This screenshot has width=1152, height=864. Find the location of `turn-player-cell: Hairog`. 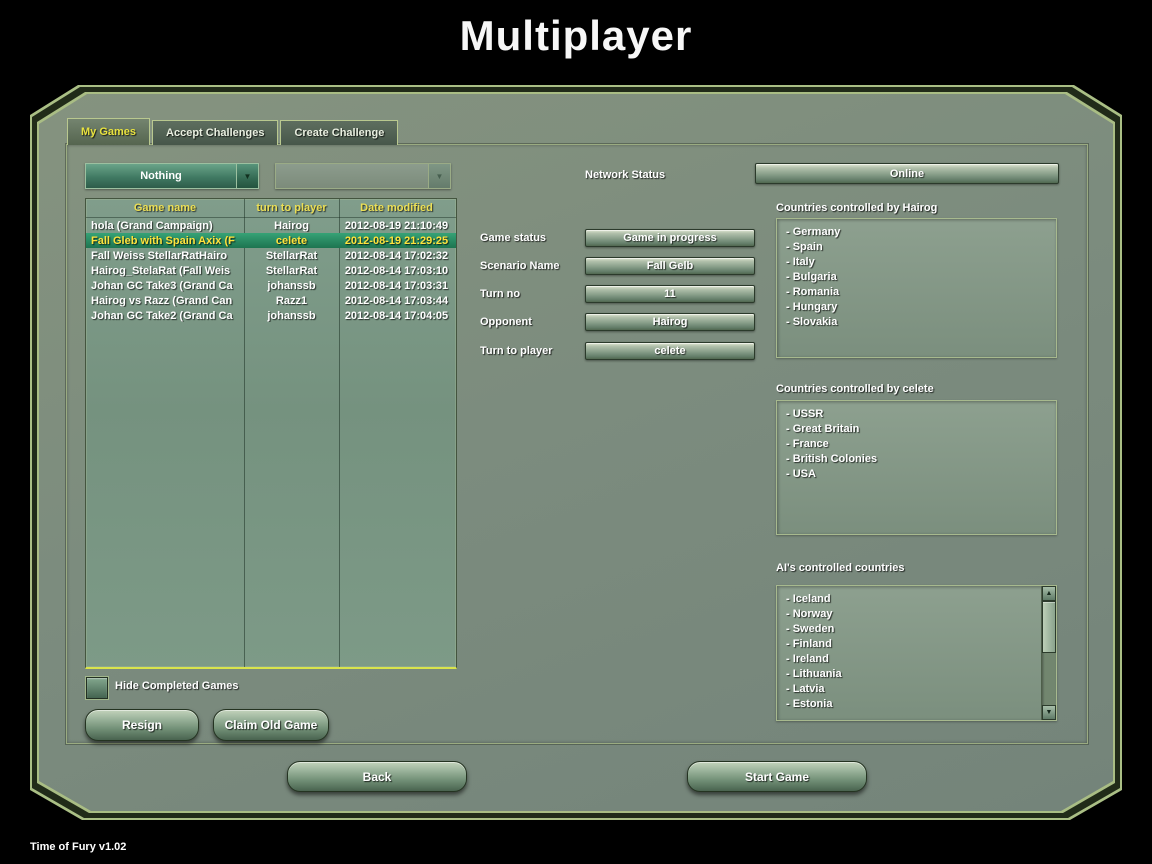

turn-player-cell: Hairog is located at coordinates (291, 225).